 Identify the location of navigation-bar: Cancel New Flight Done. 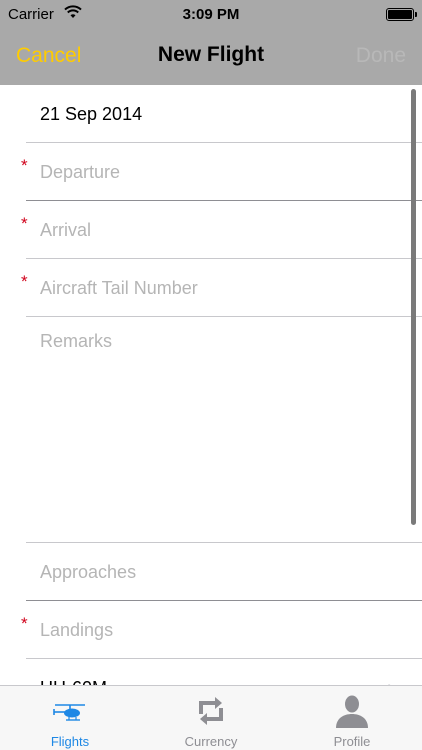
(211, 57).